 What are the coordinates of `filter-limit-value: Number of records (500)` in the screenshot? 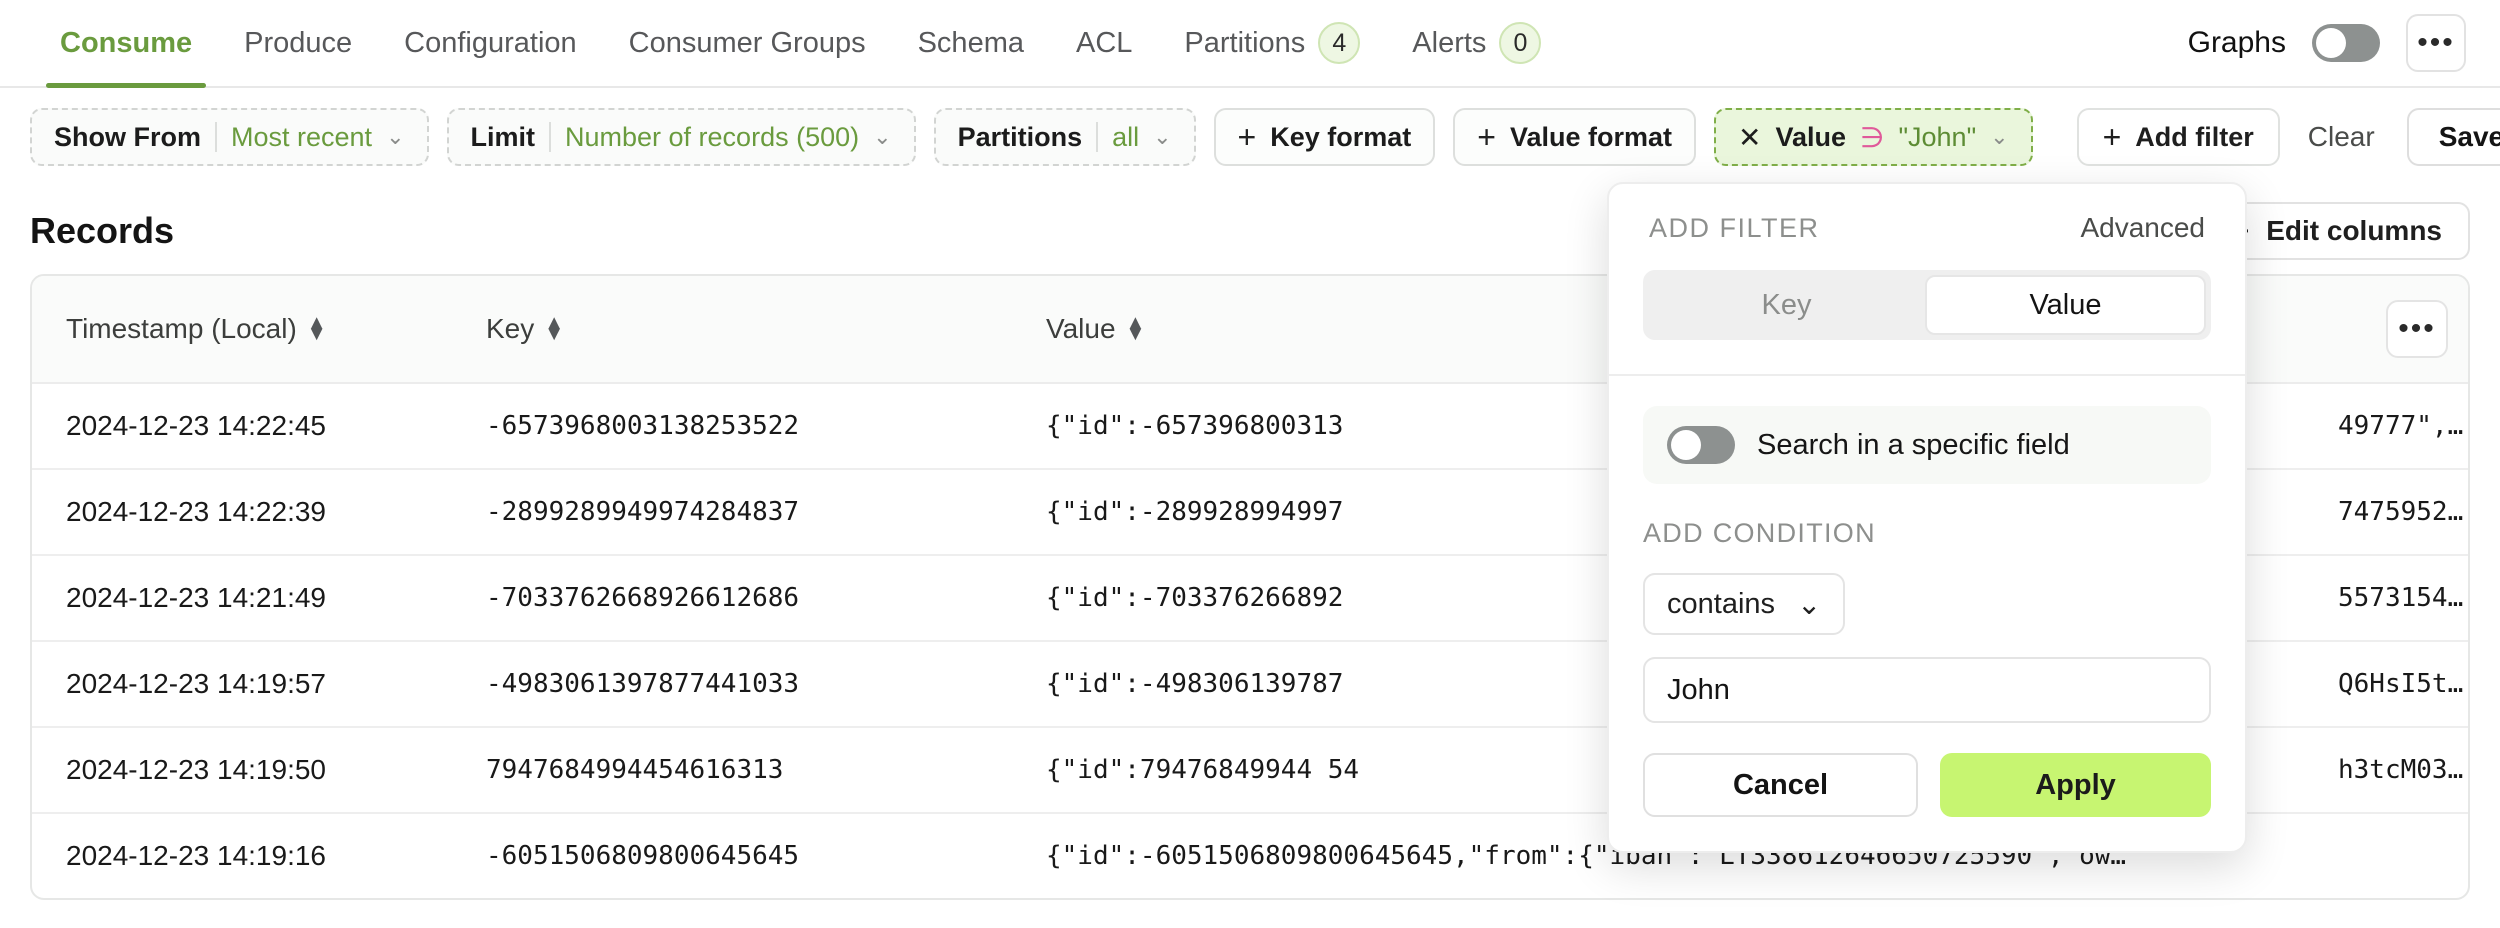 It's located at (712, 136).